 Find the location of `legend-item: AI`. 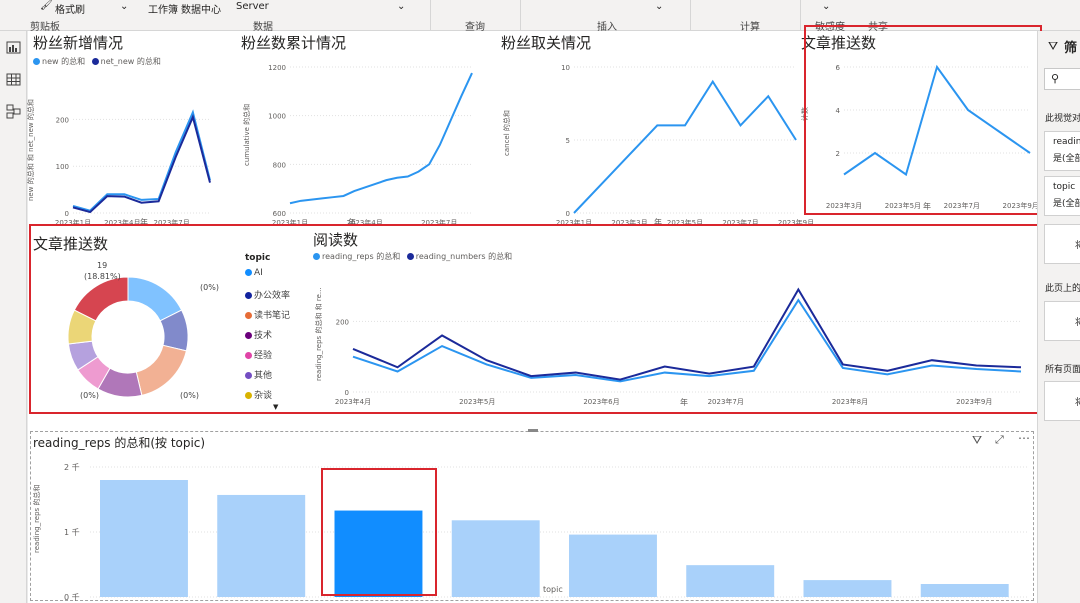

legend-item: AI is located at coordinates (267, 278).